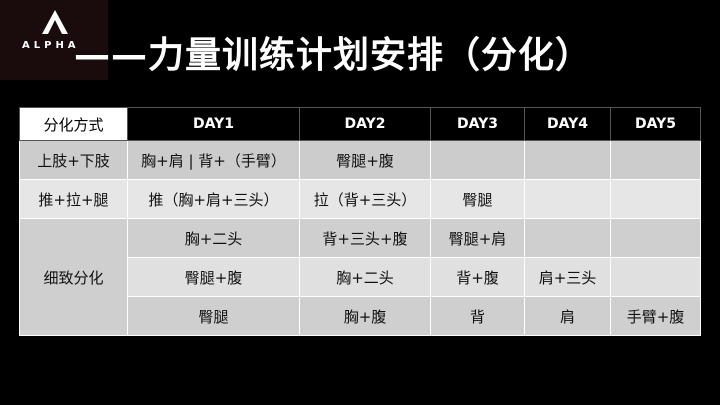 This screenshot has width=720, height=405. I want to click on table-cell: 胸+肩 | 背+（手臂）, so click(213, 160).